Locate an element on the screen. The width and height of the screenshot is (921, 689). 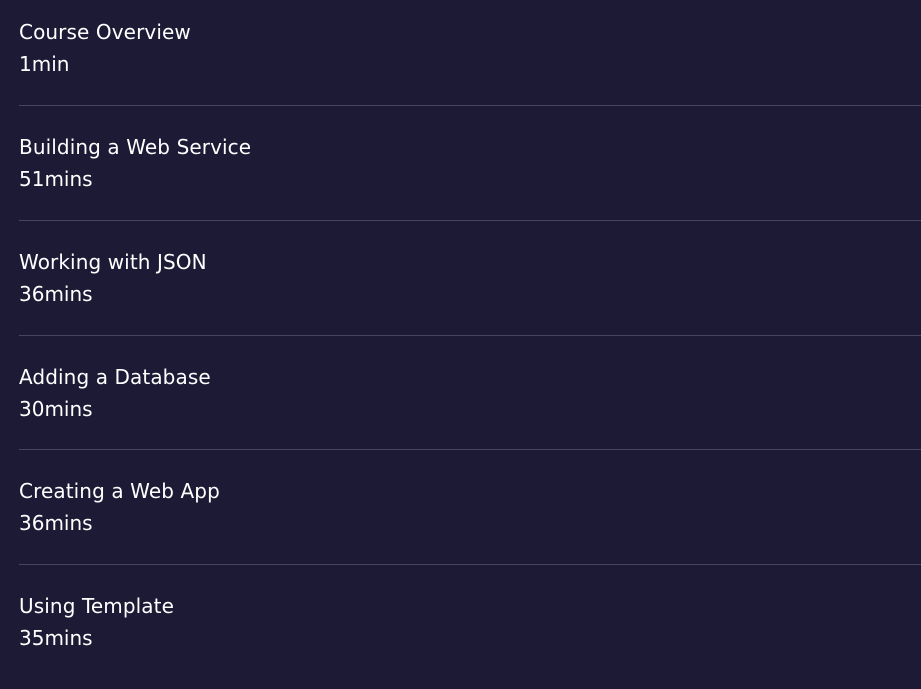
module-duration: 1min is located at coordinates (44, 64).